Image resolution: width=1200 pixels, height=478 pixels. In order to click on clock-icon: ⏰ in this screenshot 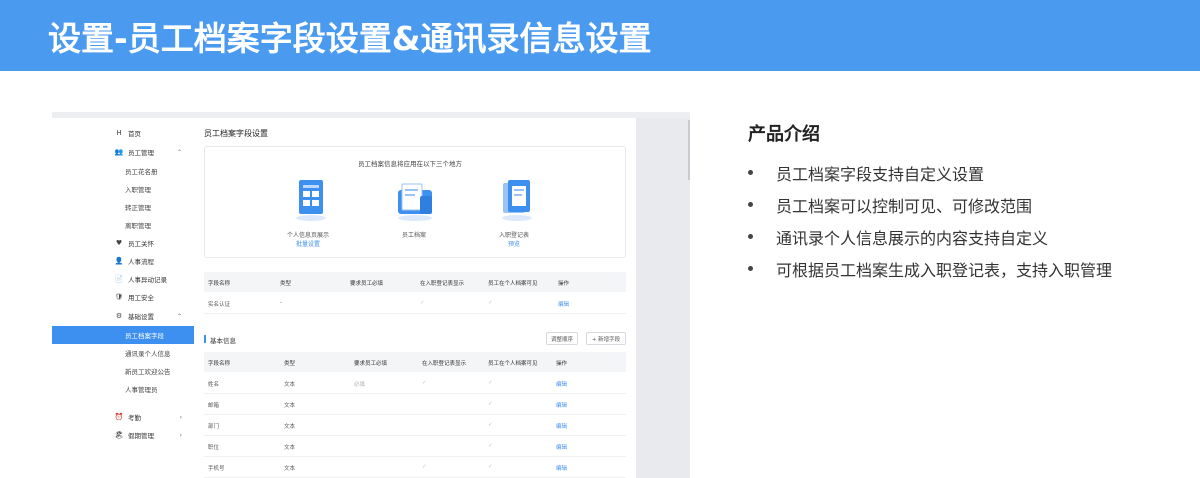, I will do `click(119, 417)`.